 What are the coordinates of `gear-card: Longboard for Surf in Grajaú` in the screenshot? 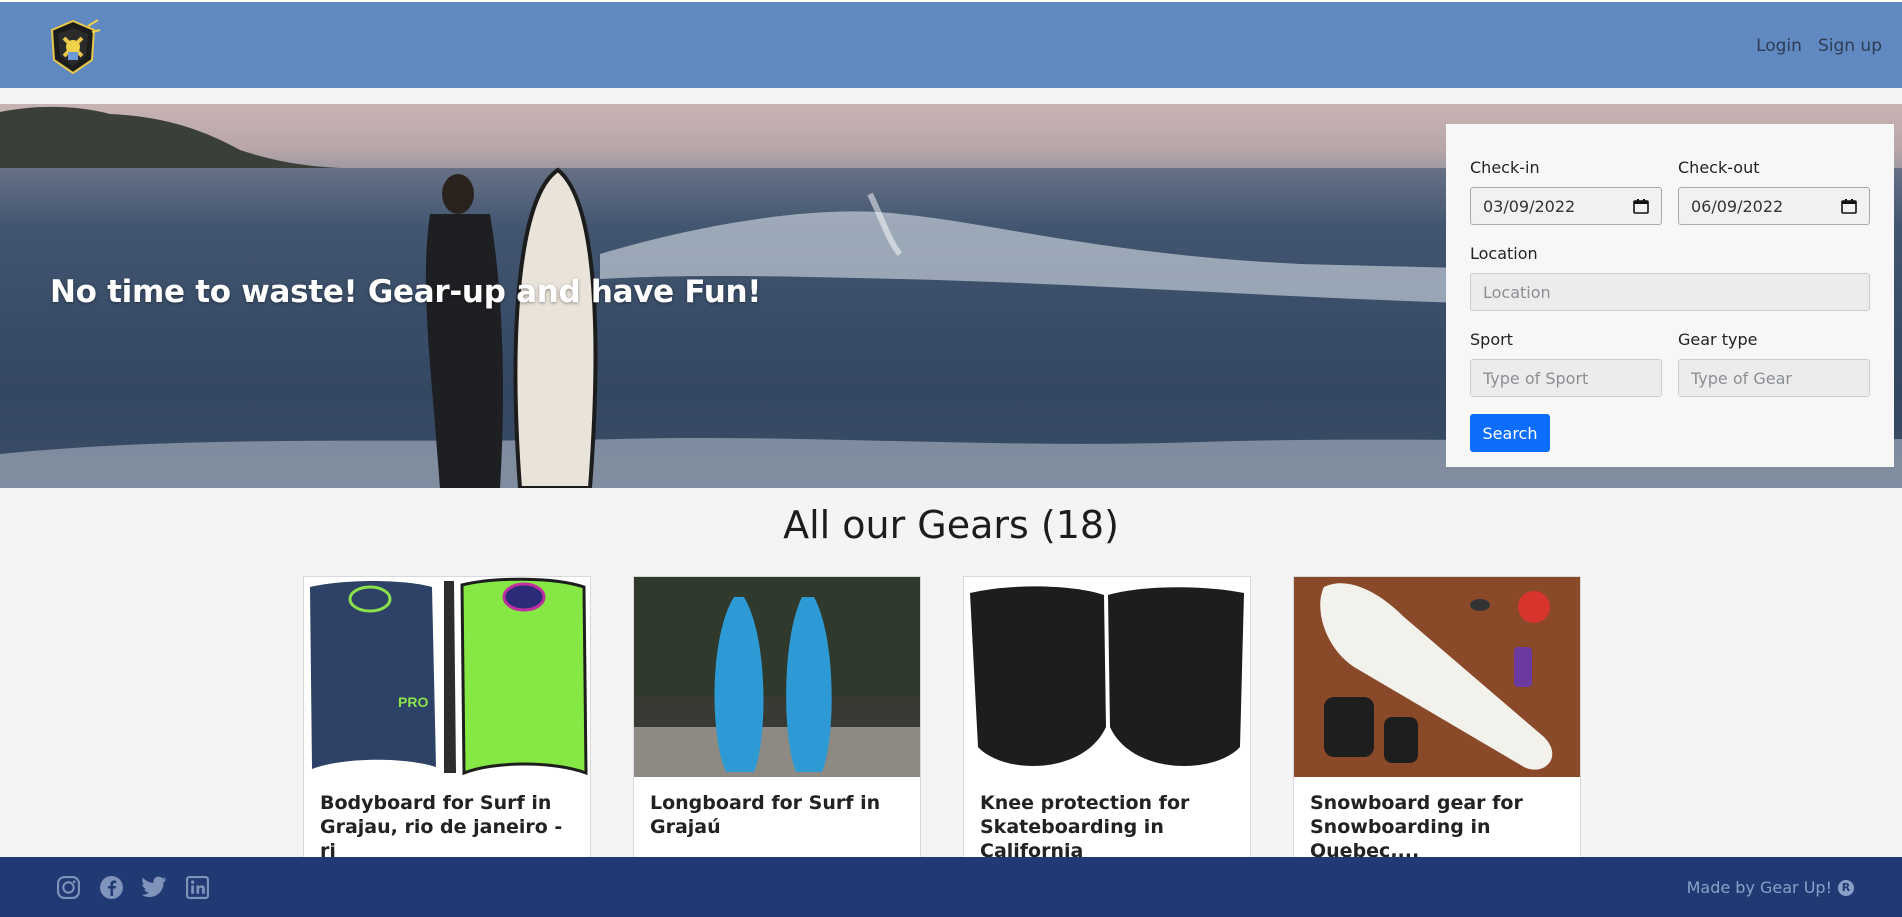 It's located at (777, 726).